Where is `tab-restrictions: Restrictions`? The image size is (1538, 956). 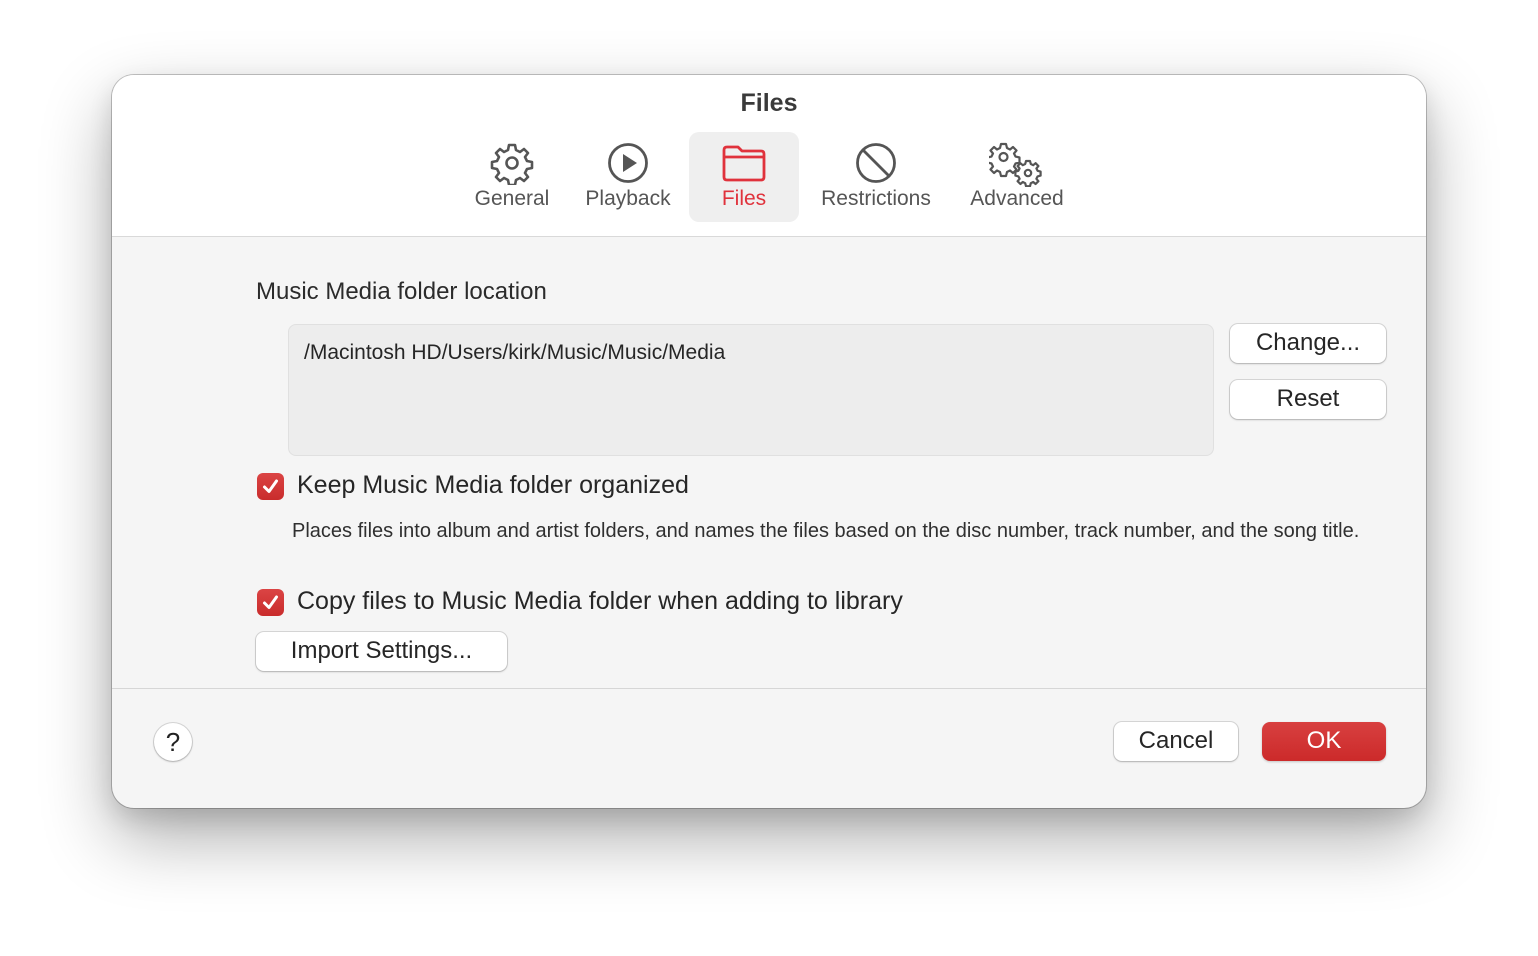
tab-restrictions: Restrictions is located at coordinates (876, 177).